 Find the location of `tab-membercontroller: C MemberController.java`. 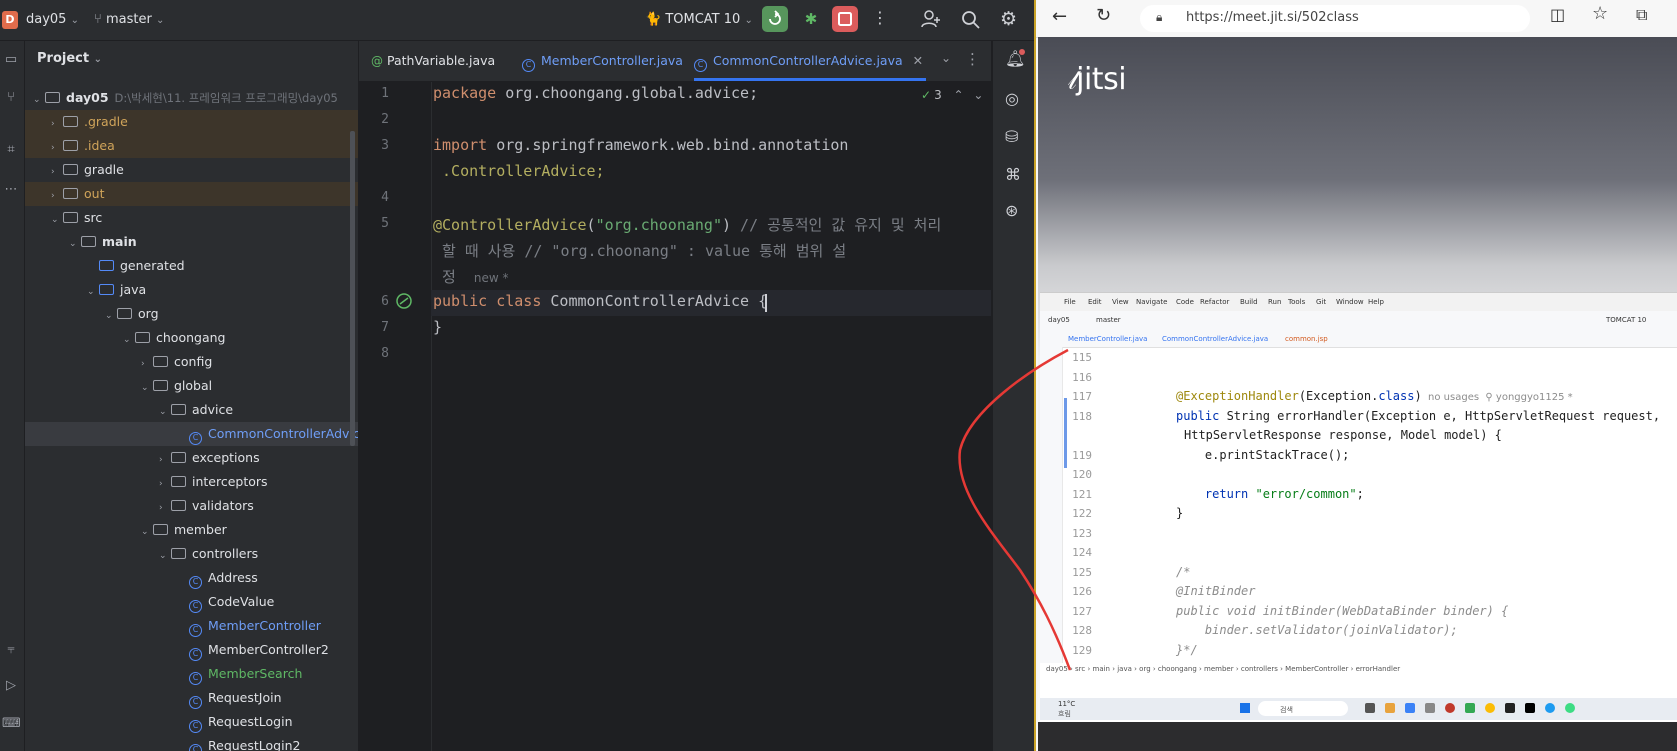

tab-membercontroller: C MemberController.java is located at coordinates (602, 61).